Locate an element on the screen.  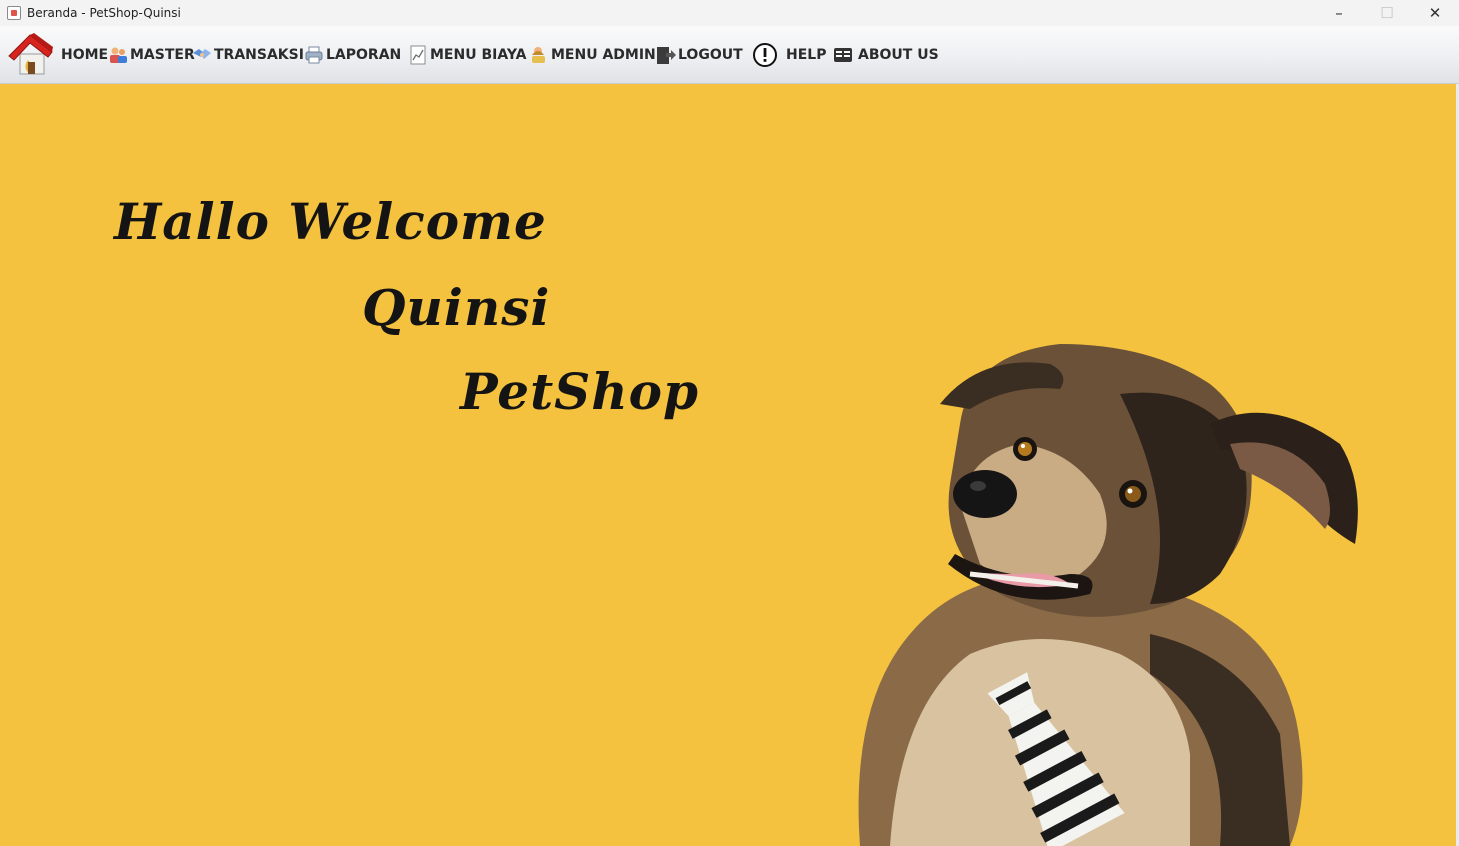
maximize-button: ☐ is located at coordinates (1387, 13).